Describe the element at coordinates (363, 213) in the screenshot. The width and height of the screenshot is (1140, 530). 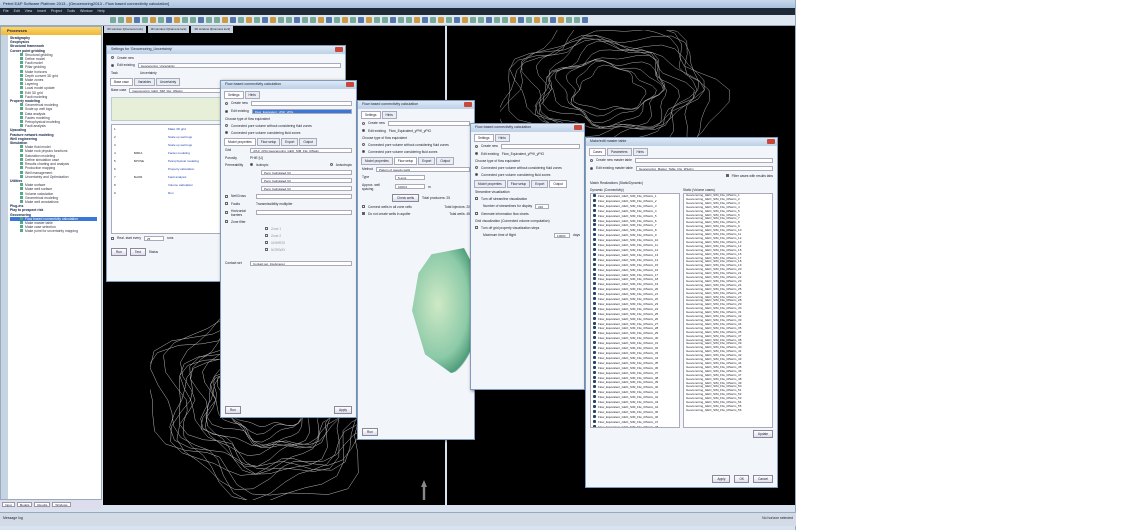
I see `no-aquifer-checkbox` at that location.